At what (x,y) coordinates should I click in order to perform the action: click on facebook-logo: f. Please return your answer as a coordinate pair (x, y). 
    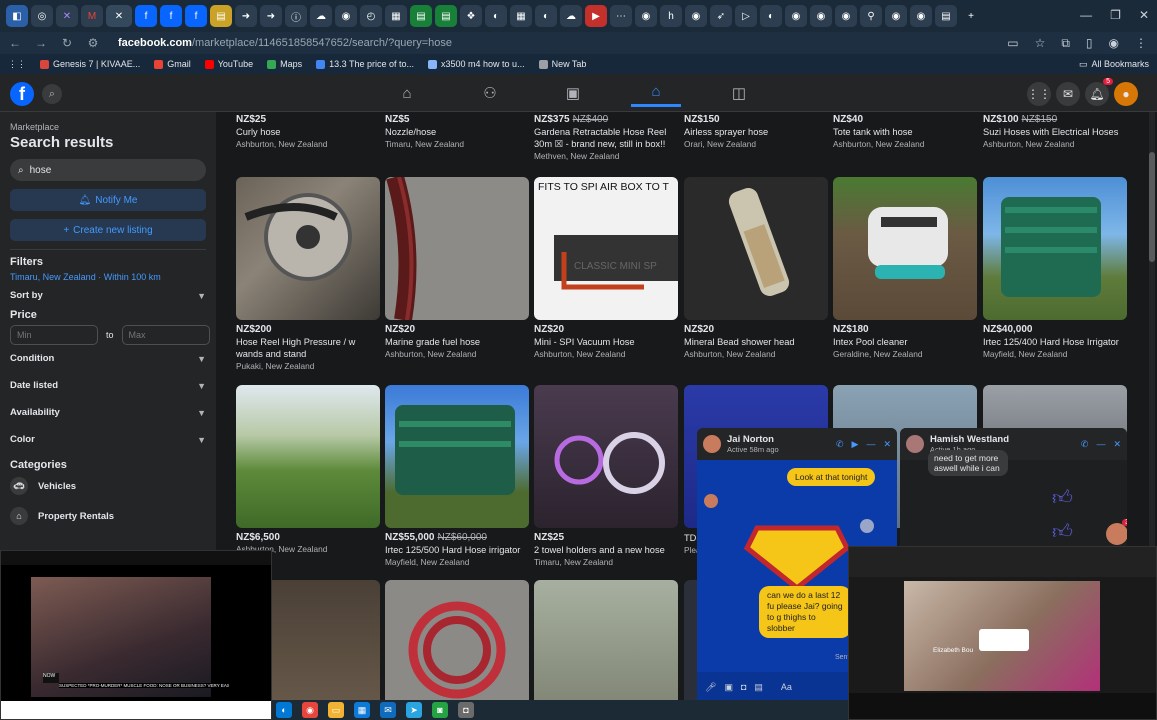
    Looking at the image, I should click on (22, 94).